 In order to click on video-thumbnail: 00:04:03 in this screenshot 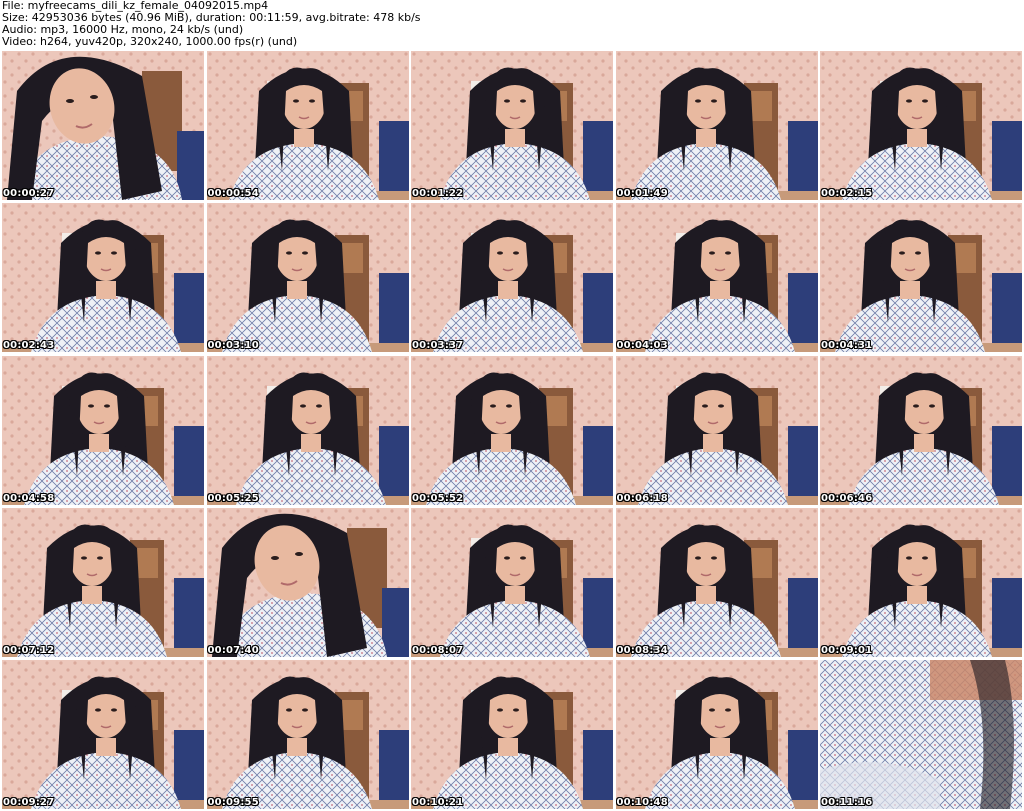, I will do `click(716, 278)`.